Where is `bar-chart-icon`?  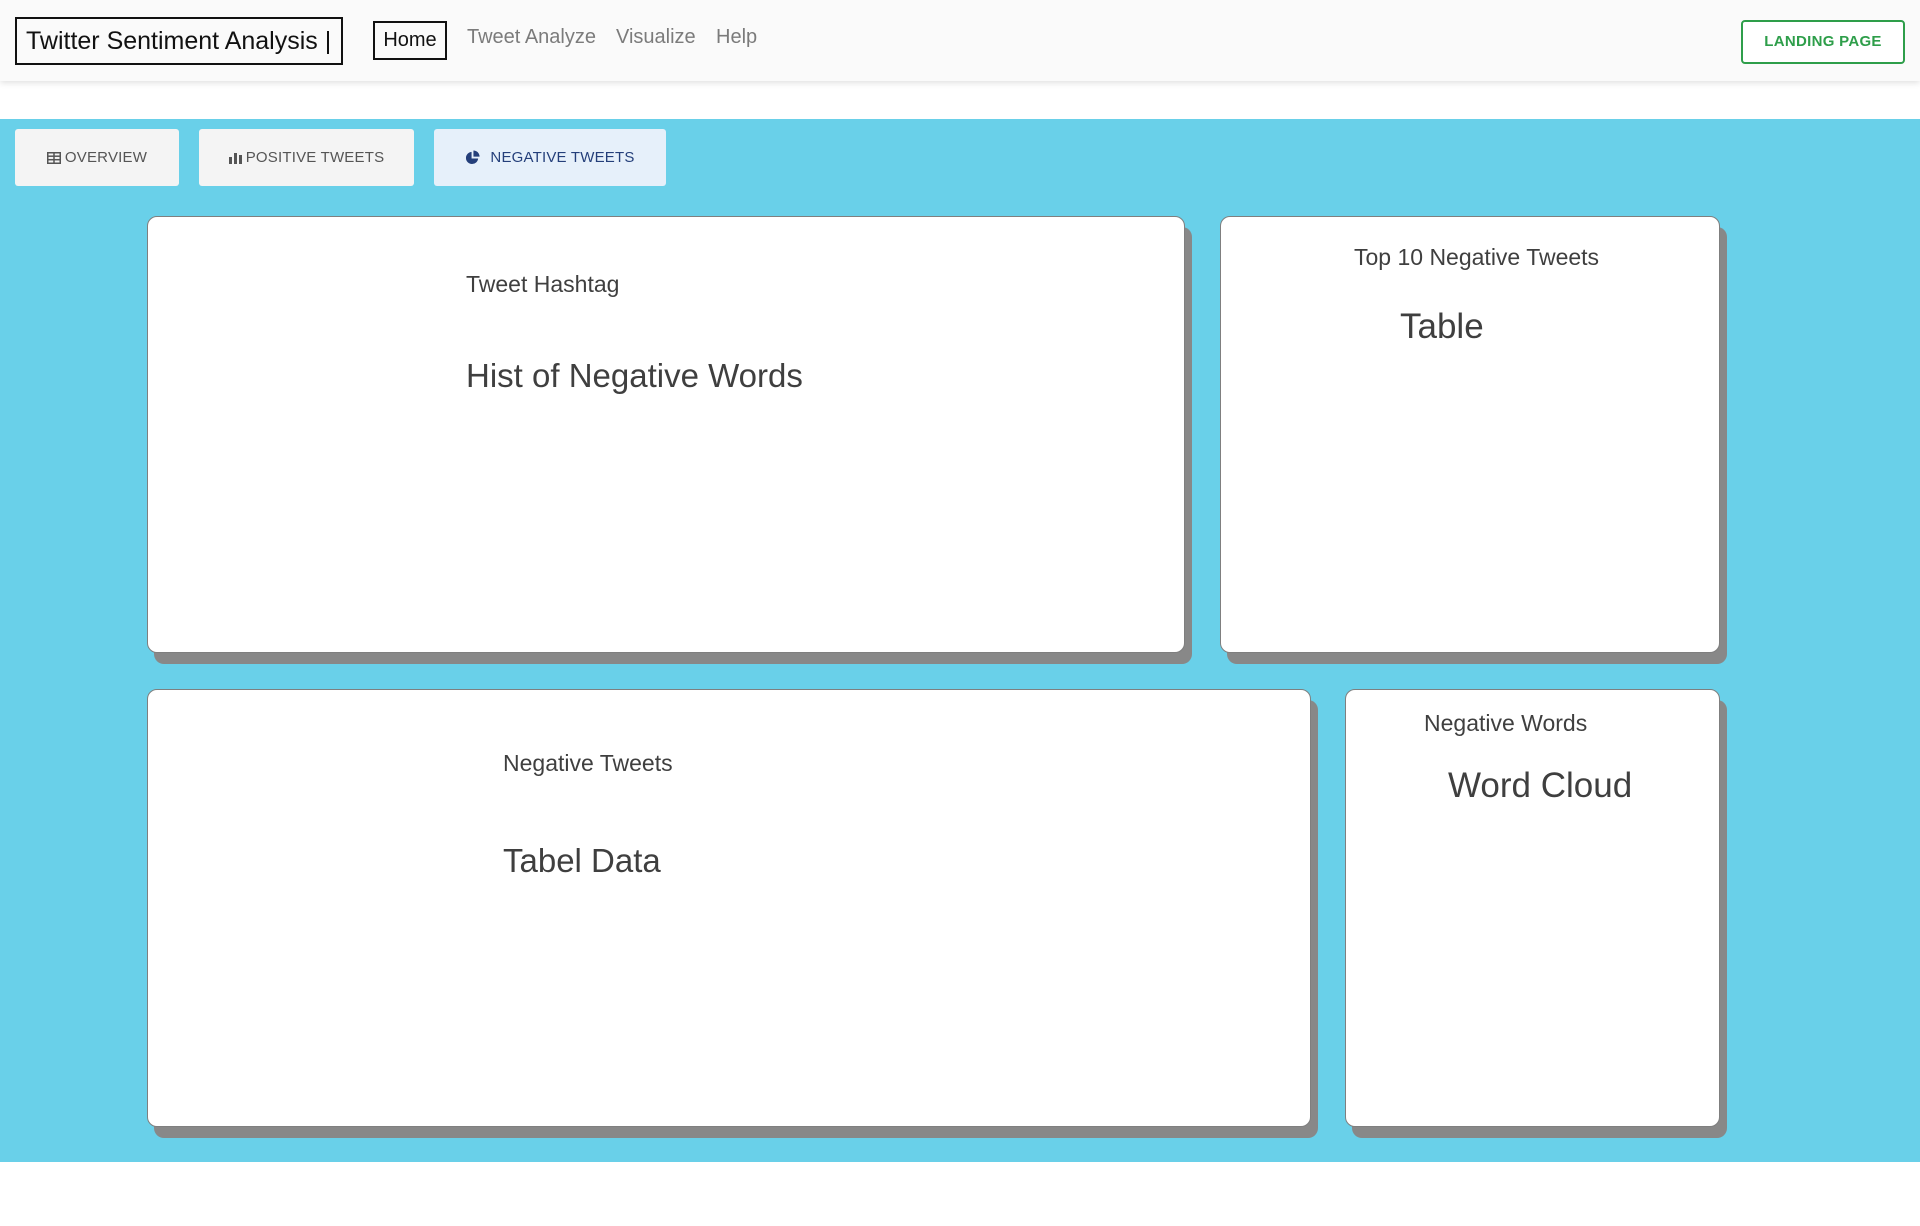 bar-chart-icon is located at coordinates (235, 158).